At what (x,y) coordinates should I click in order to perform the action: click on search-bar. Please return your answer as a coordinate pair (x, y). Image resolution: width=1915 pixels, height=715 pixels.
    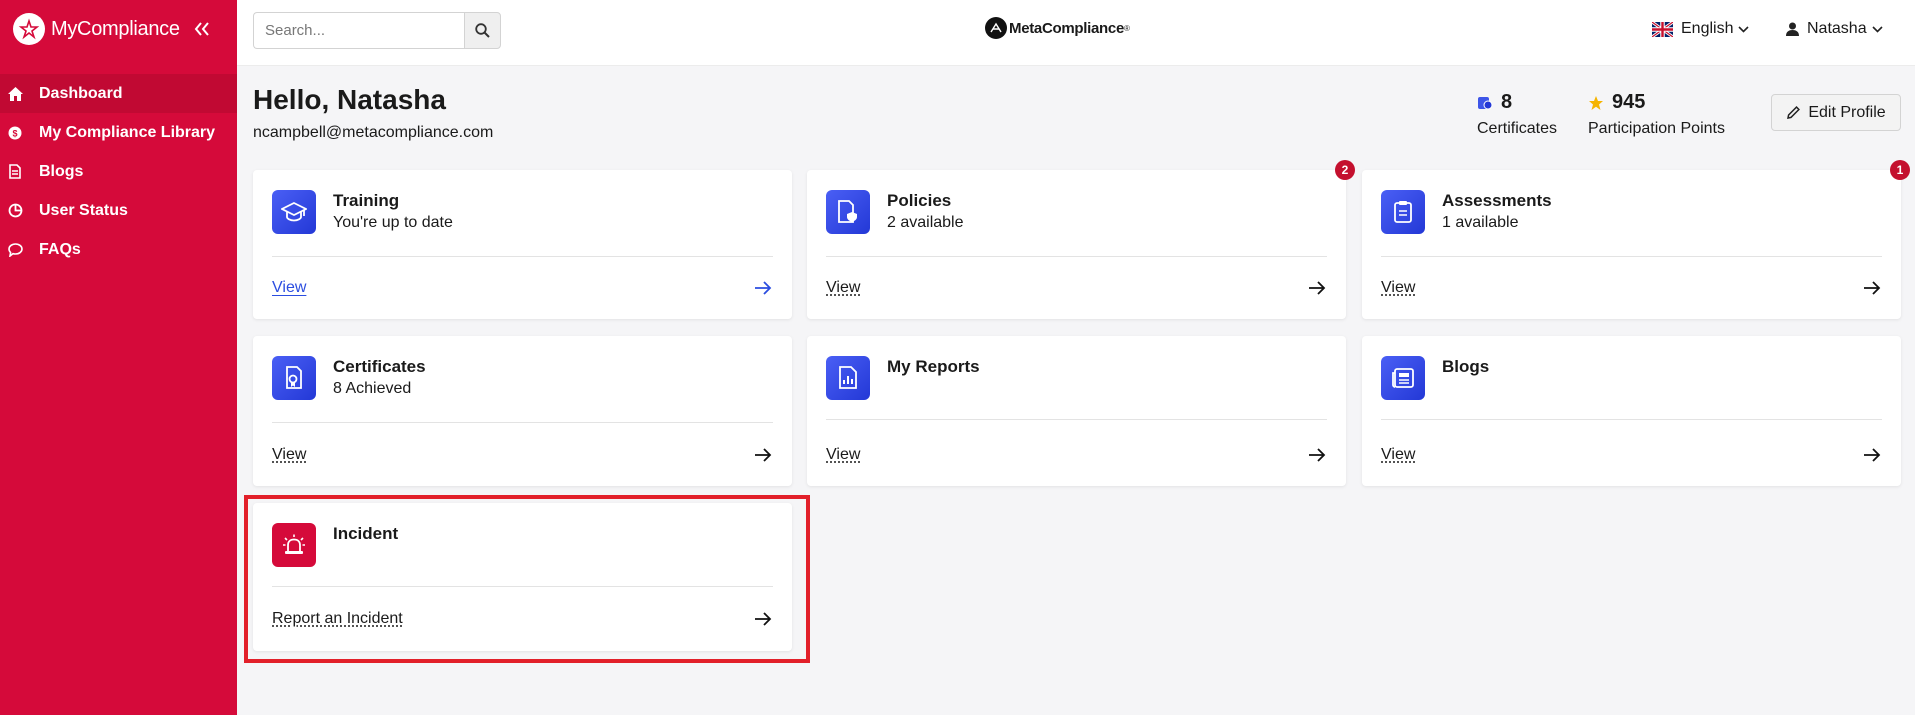
    Looking at the image, I should click on (377, 30).